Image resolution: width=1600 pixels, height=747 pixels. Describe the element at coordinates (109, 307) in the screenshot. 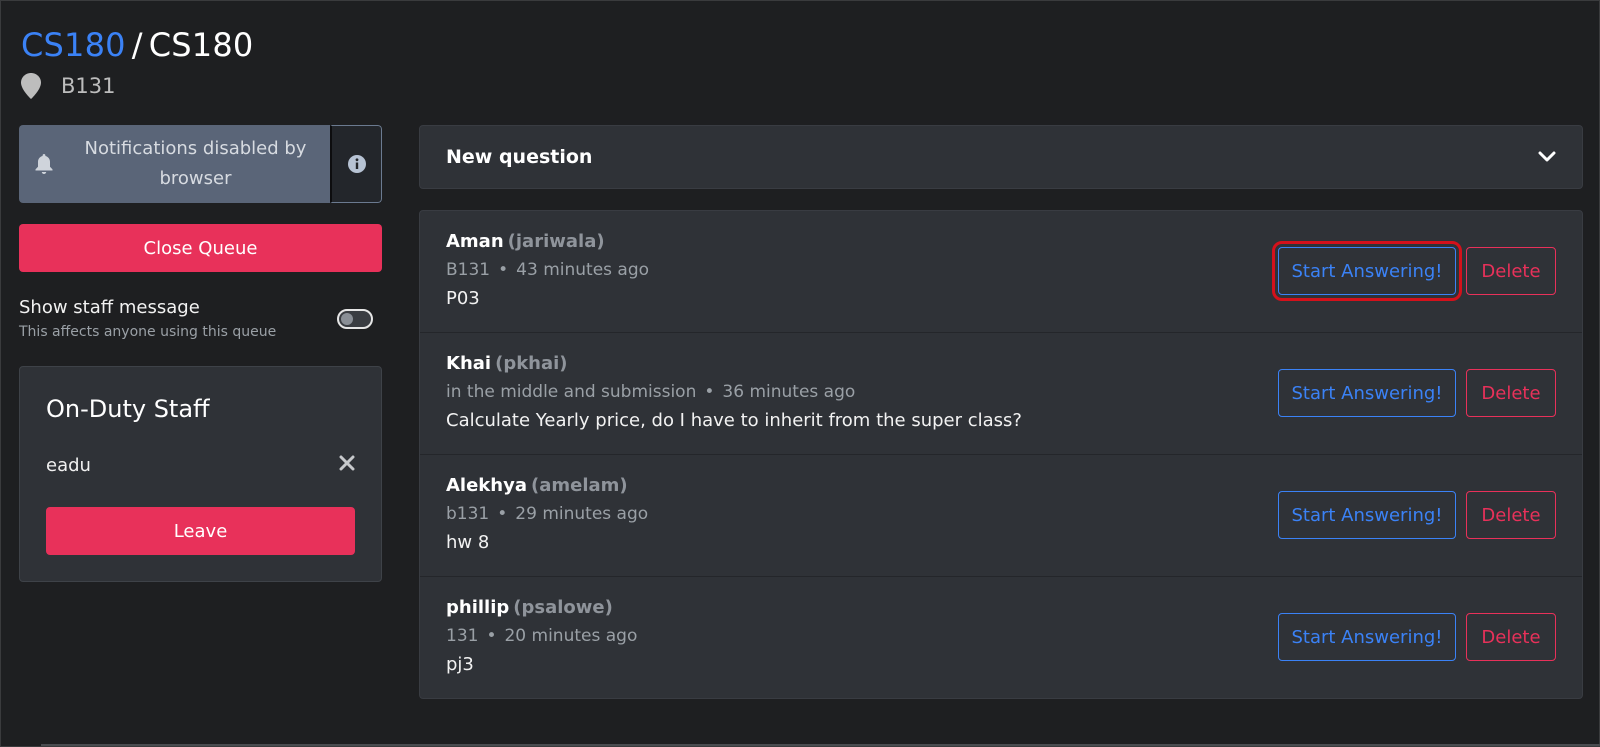

I see `staff-message-title: Show staff message` at that location.